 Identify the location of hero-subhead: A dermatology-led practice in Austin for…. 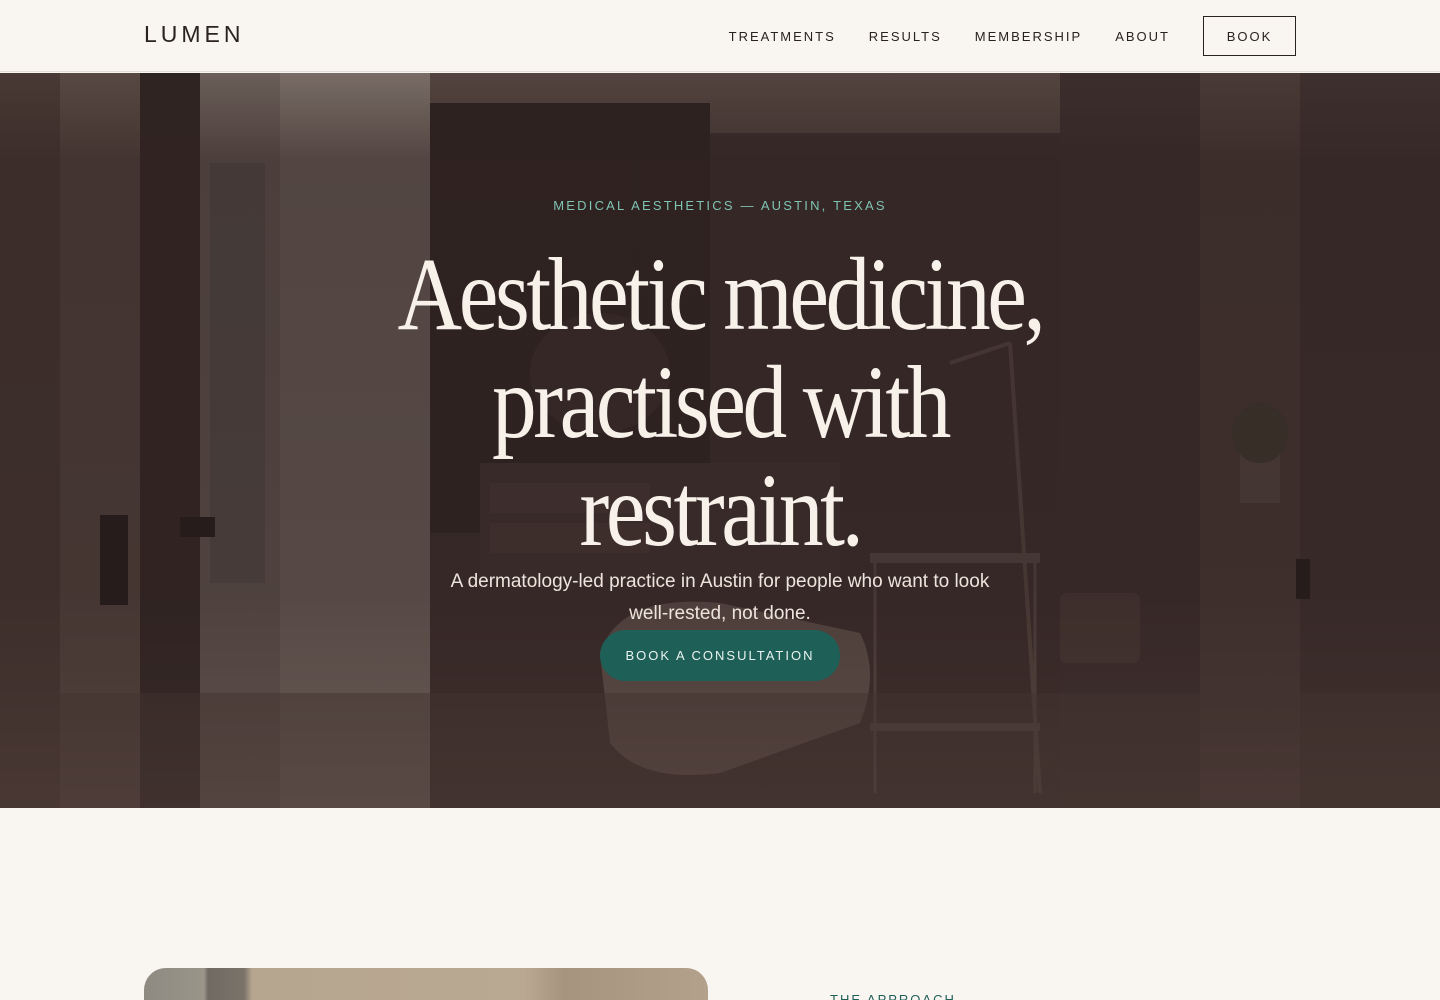
(720, 597).